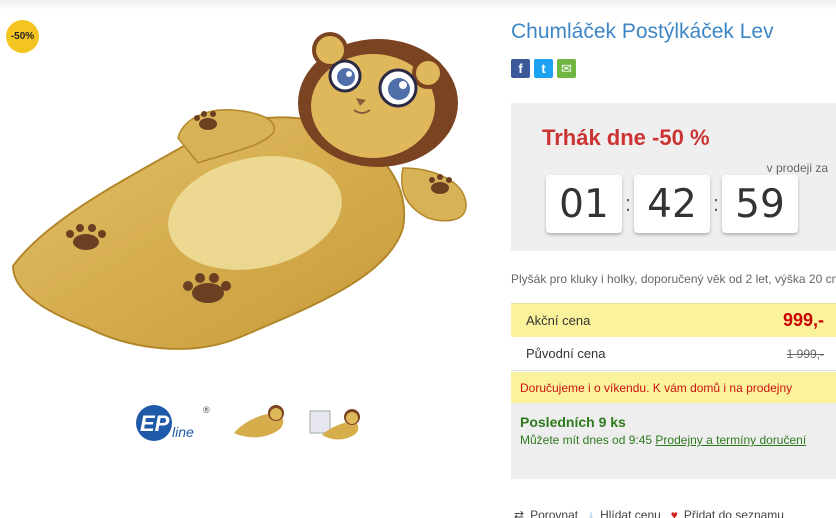 The width and height of the screenshot is (836, 518). I want to click on twitter-share-icon: t, so click(543, 68).